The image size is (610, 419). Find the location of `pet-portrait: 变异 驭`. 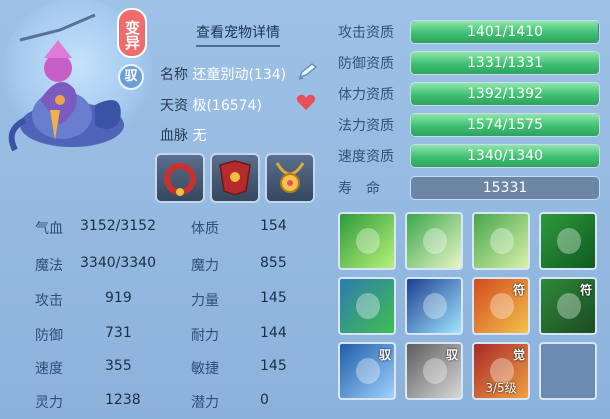

pet-portrait: 变异 驭 is located at coordinates (80, 85).